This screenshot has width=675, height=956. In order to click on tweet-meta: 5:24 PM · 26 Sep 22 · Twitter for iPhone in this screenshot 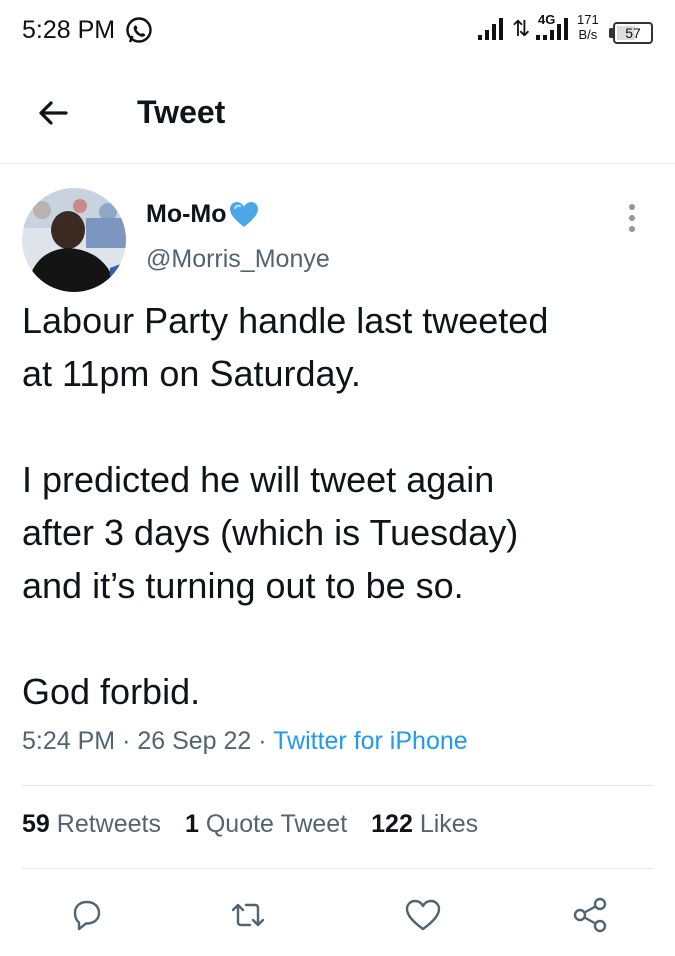, I will do `click(245, 741)`.